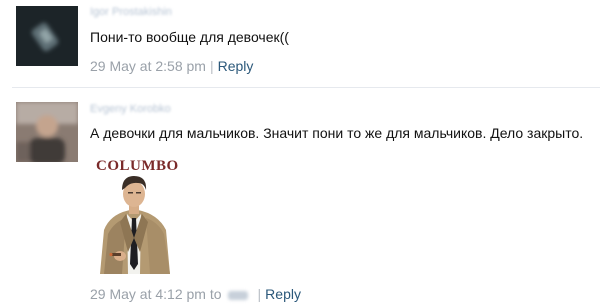  I want to click on reply-link: Reply, so click(283, 294).